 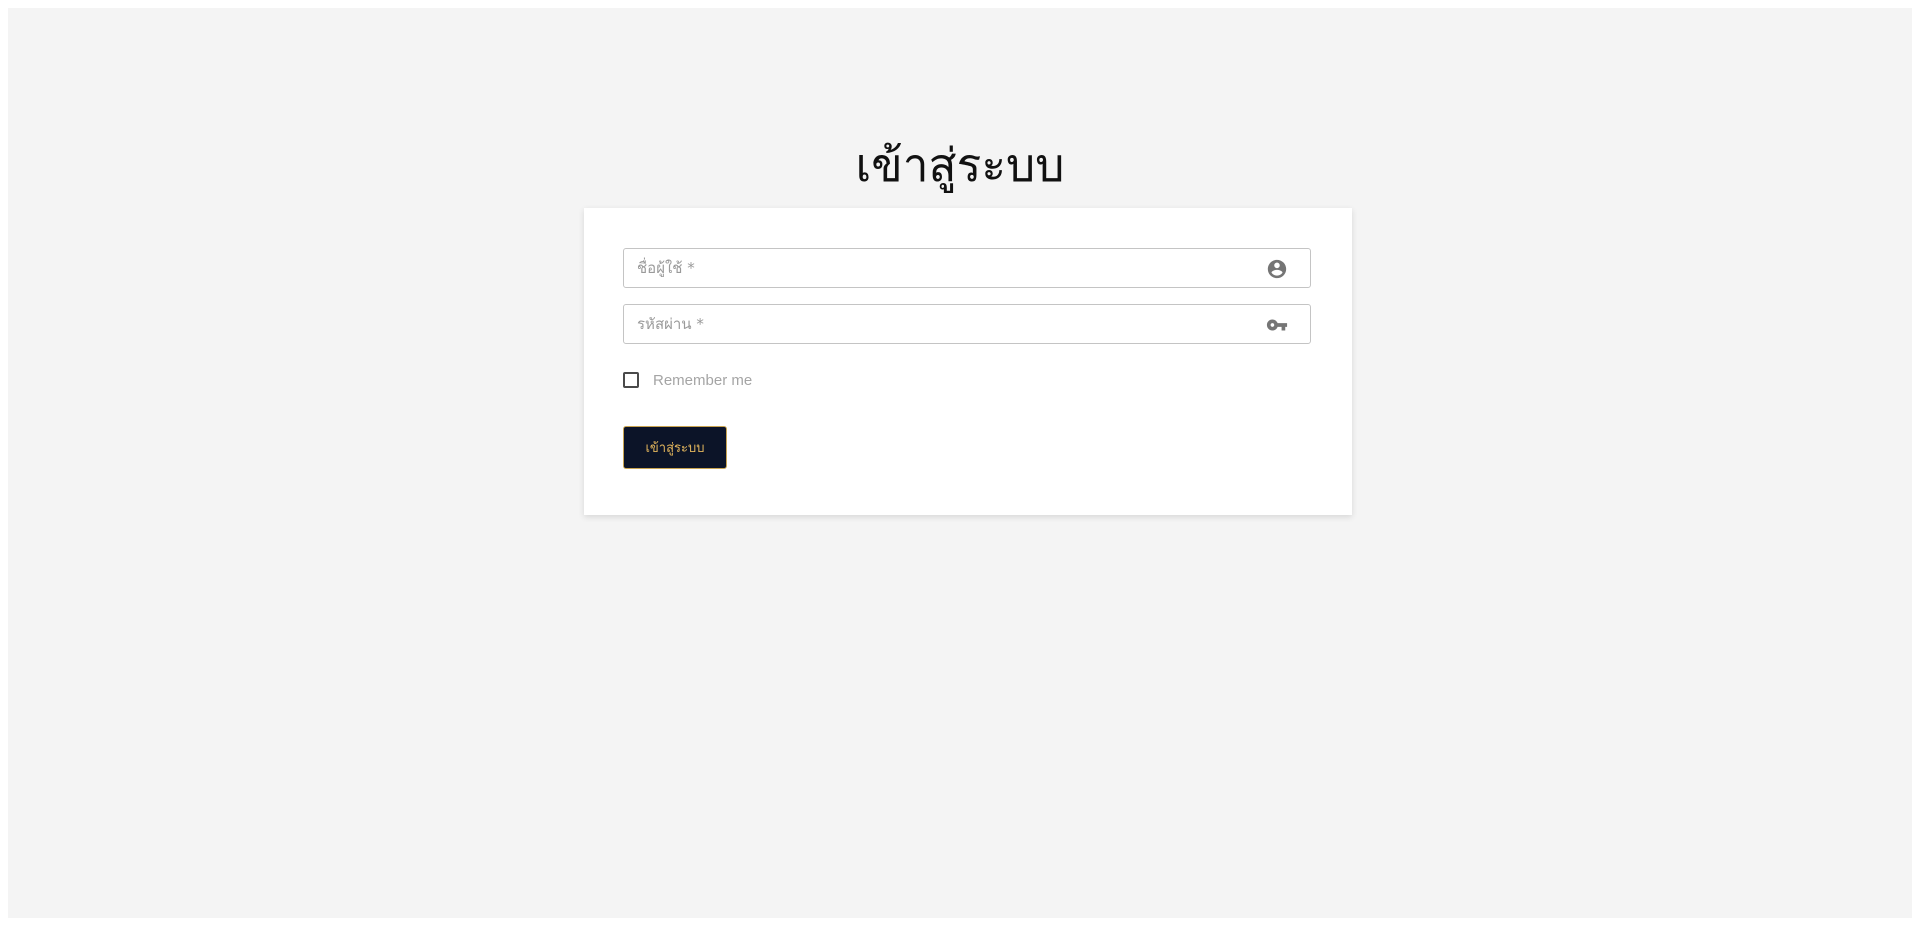 I want to click on key-icon, so click(x=1277, y=325).